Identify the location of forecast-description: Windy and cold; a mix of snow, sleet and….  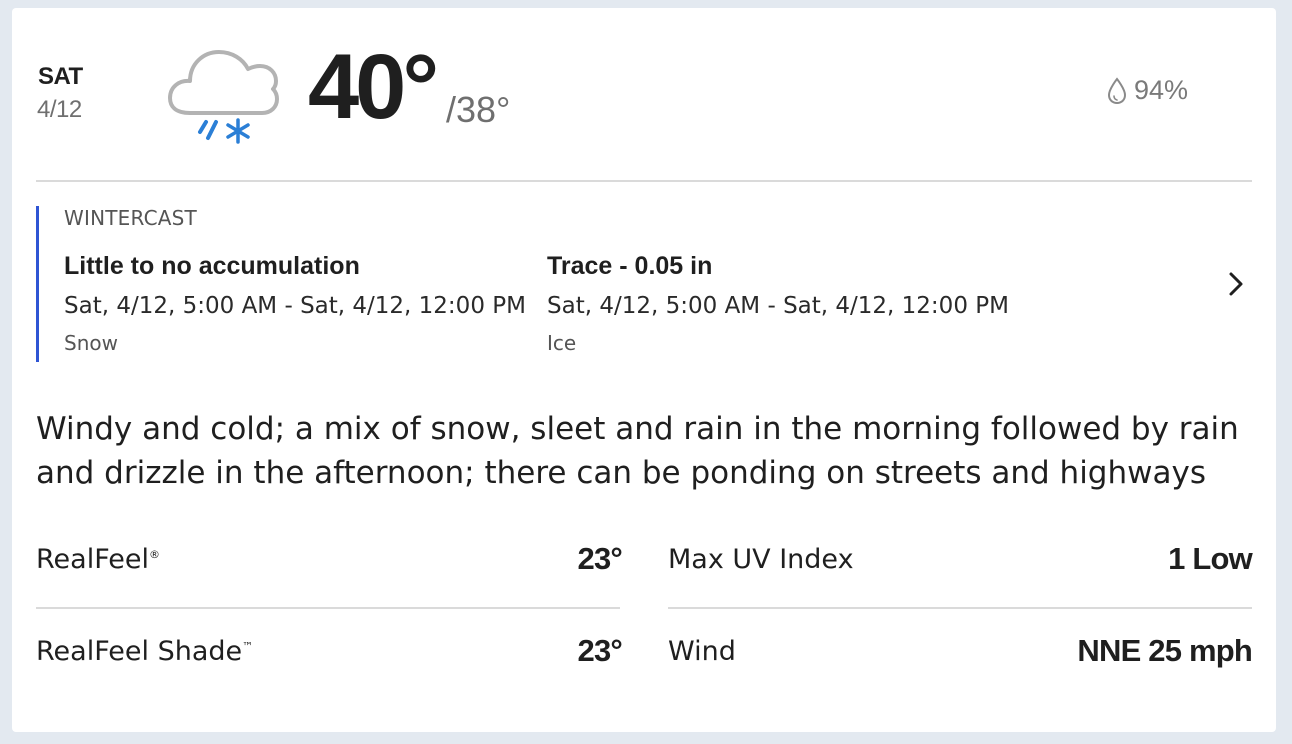
(637, 451).